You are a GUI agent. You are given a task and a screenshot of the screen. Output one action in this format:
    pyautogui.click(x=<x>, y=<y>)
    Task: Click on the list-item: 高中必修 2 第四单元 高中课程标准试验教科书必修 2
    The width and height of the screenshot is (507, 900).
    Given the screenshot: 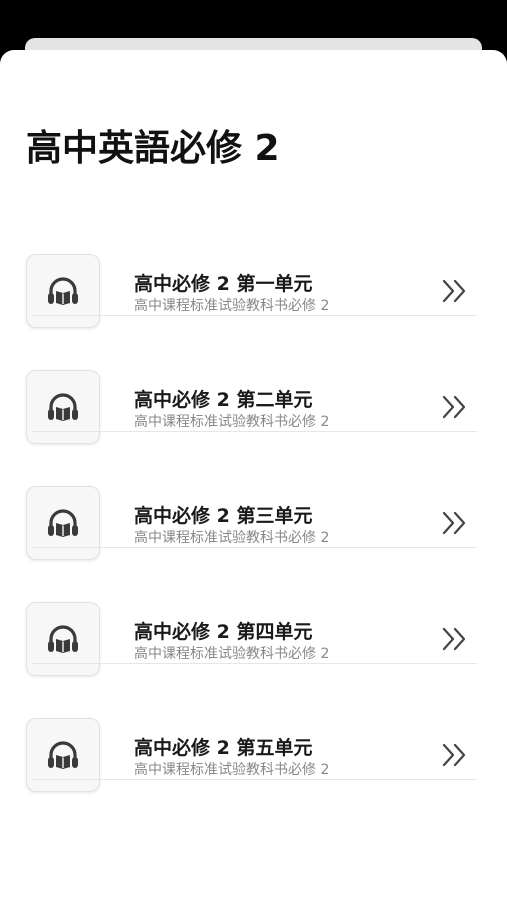 What is the action you would take?
    pyautogui.click(x=253, y=612)
    